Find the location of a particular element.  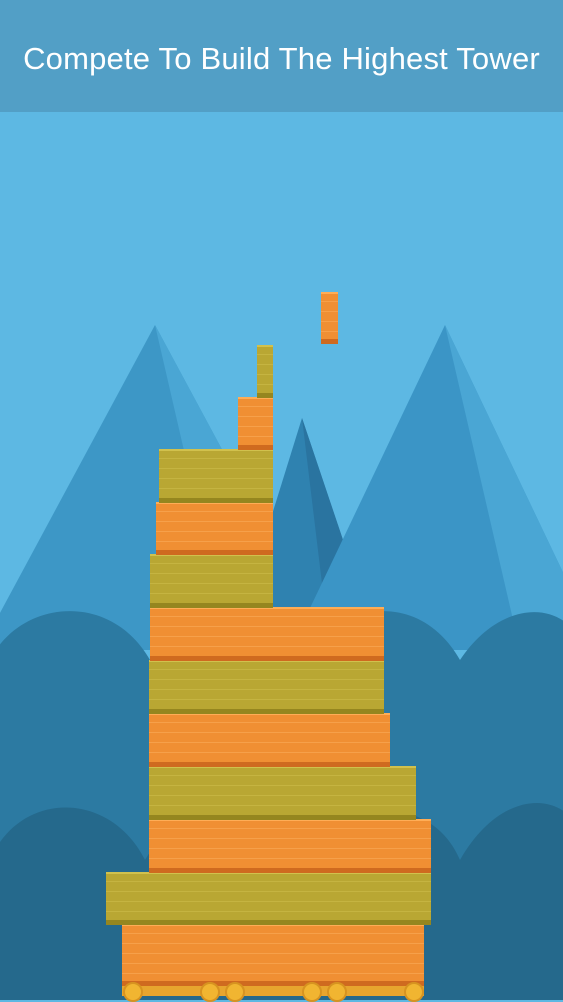

tower-cart is located at coordinates (273, 991).